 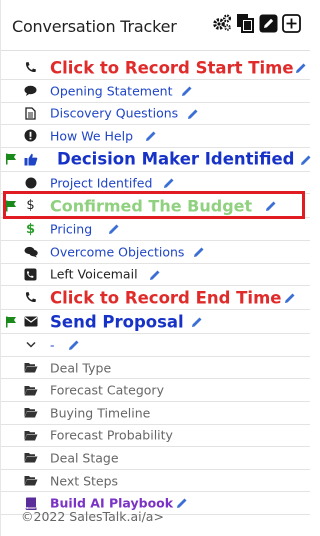 I want to click on list-item-label: Forecast Probability, so click(x=111, y=435).